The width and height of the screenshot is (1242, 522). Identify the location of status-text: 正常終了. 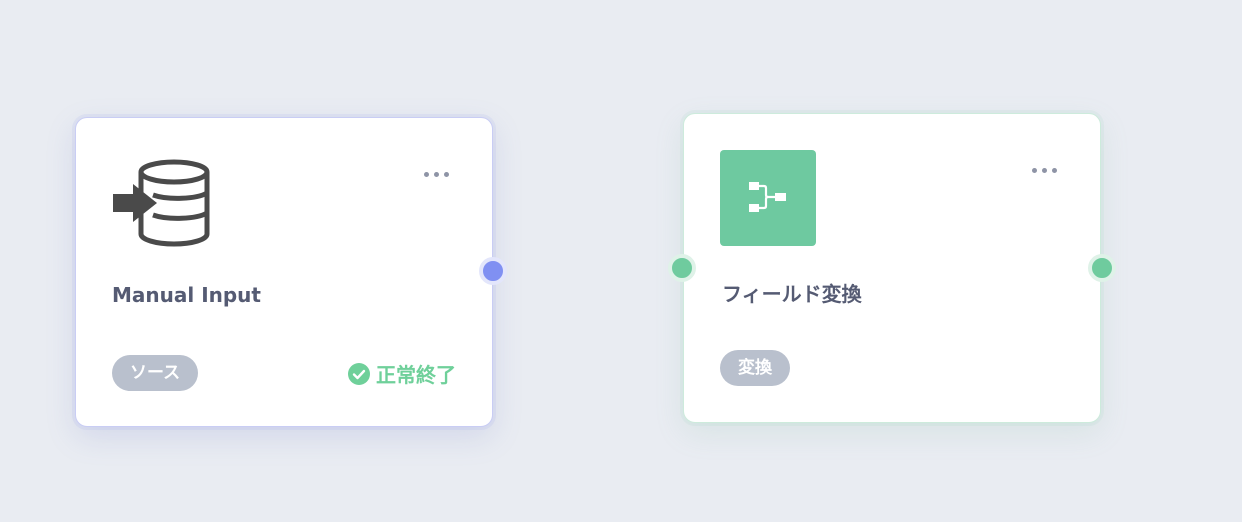
(416, 375).